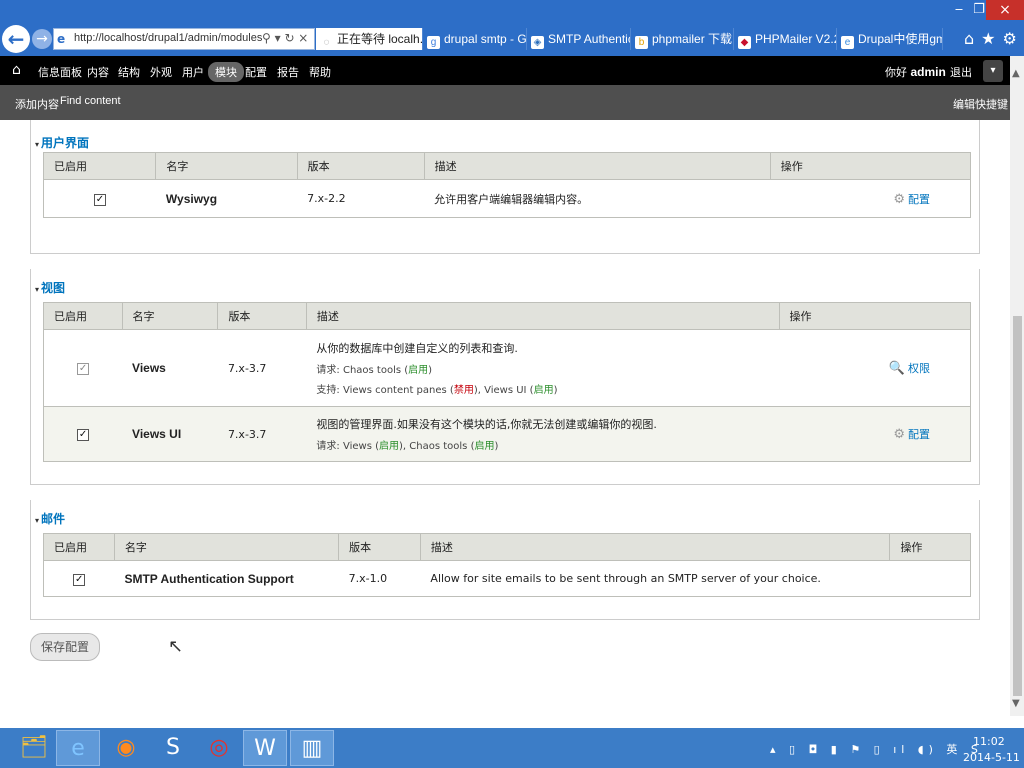 The height and width of the screenshot is (768, 1024). Describe the element at coordinates (543, 390) in the screenshot. I see `dependent-status: 启用` at that location.